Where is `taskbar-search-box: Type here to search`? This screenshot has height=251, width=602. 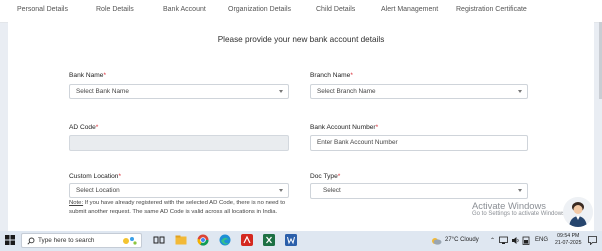
taskbar-search-box: Type here to search is located at coordinates (81, 240).